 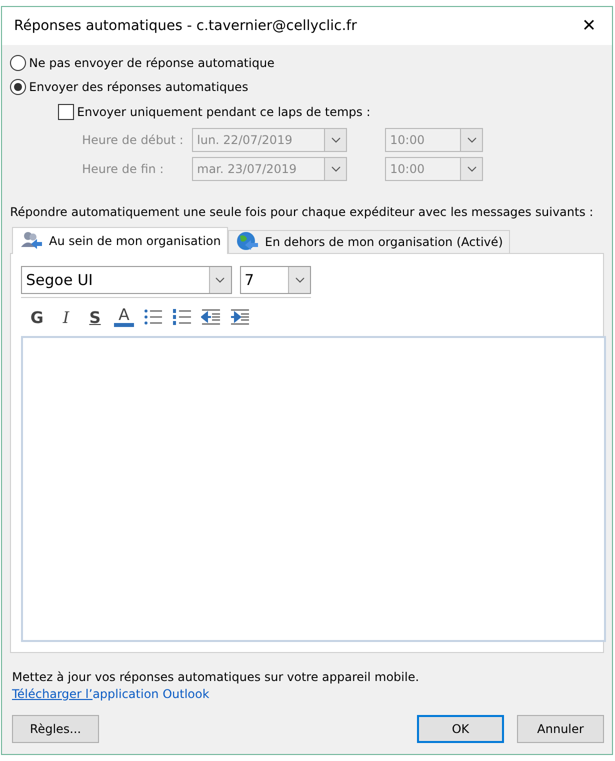 What do you see at coordinates (123, 169) in the screenshot?
I see `field-label: Heure de fin :` at bounding box center [123, 169].